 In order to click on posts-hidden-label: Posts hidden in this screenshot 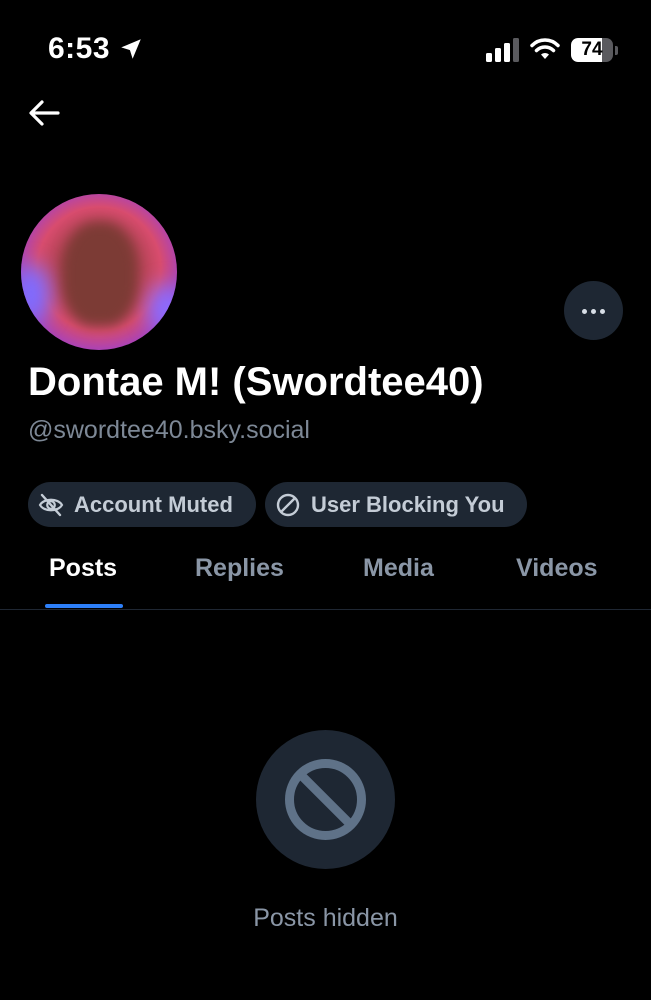, I will do `click(325, 918)`.